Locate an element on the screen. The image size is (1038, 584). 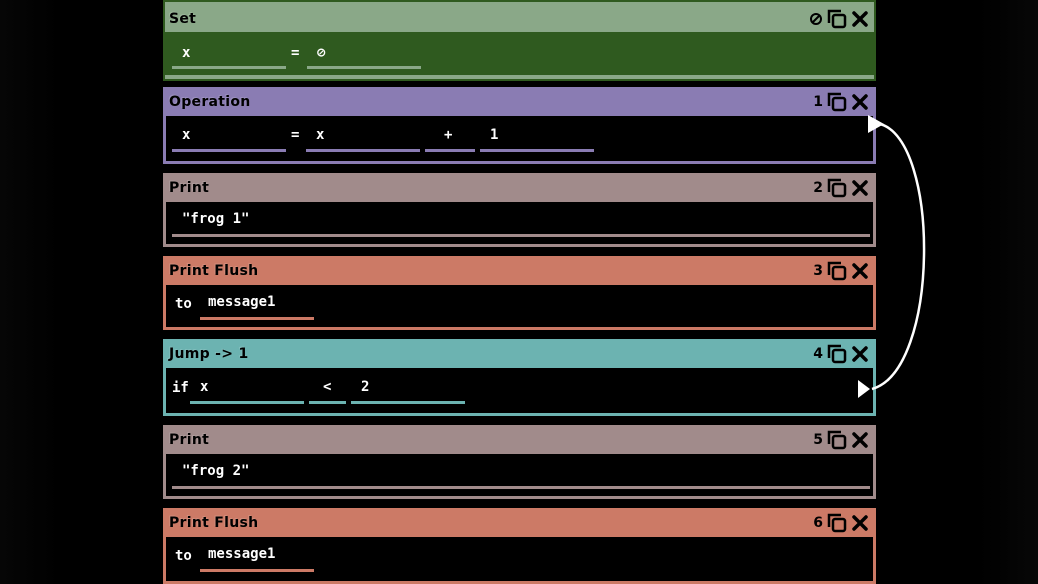
block-tools: 6 is located at coordinates (841, 523).